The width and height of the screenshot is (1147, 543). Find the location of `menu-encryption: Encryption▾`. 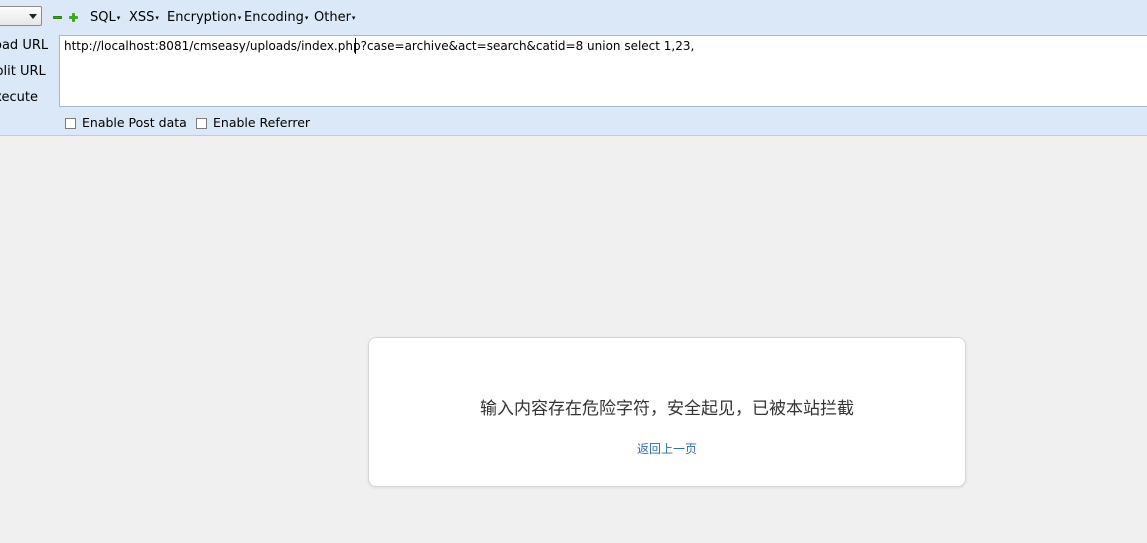

menu-encryption: Encryption▾ is located at coordinates (204, 18).